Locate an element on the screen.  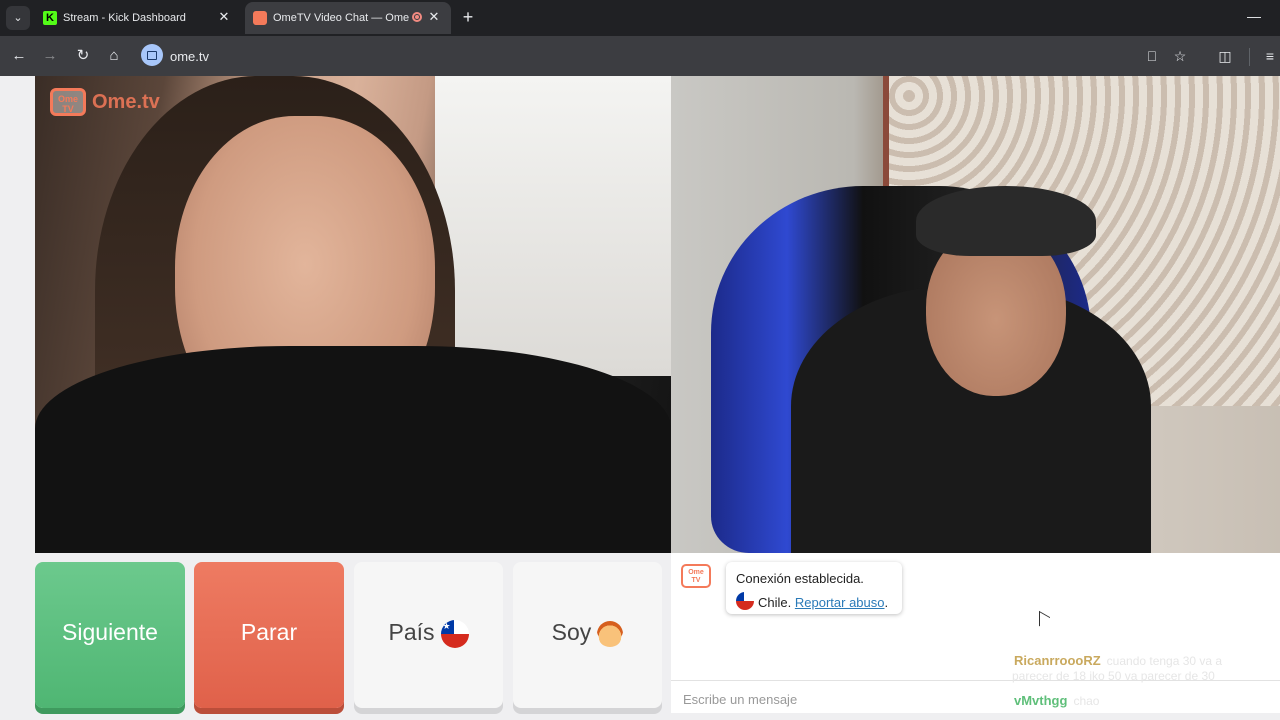
stream-chat-text-continued: parecer de 18 iko 50 va parecer de 30 is located at coordinates (1113, 676).